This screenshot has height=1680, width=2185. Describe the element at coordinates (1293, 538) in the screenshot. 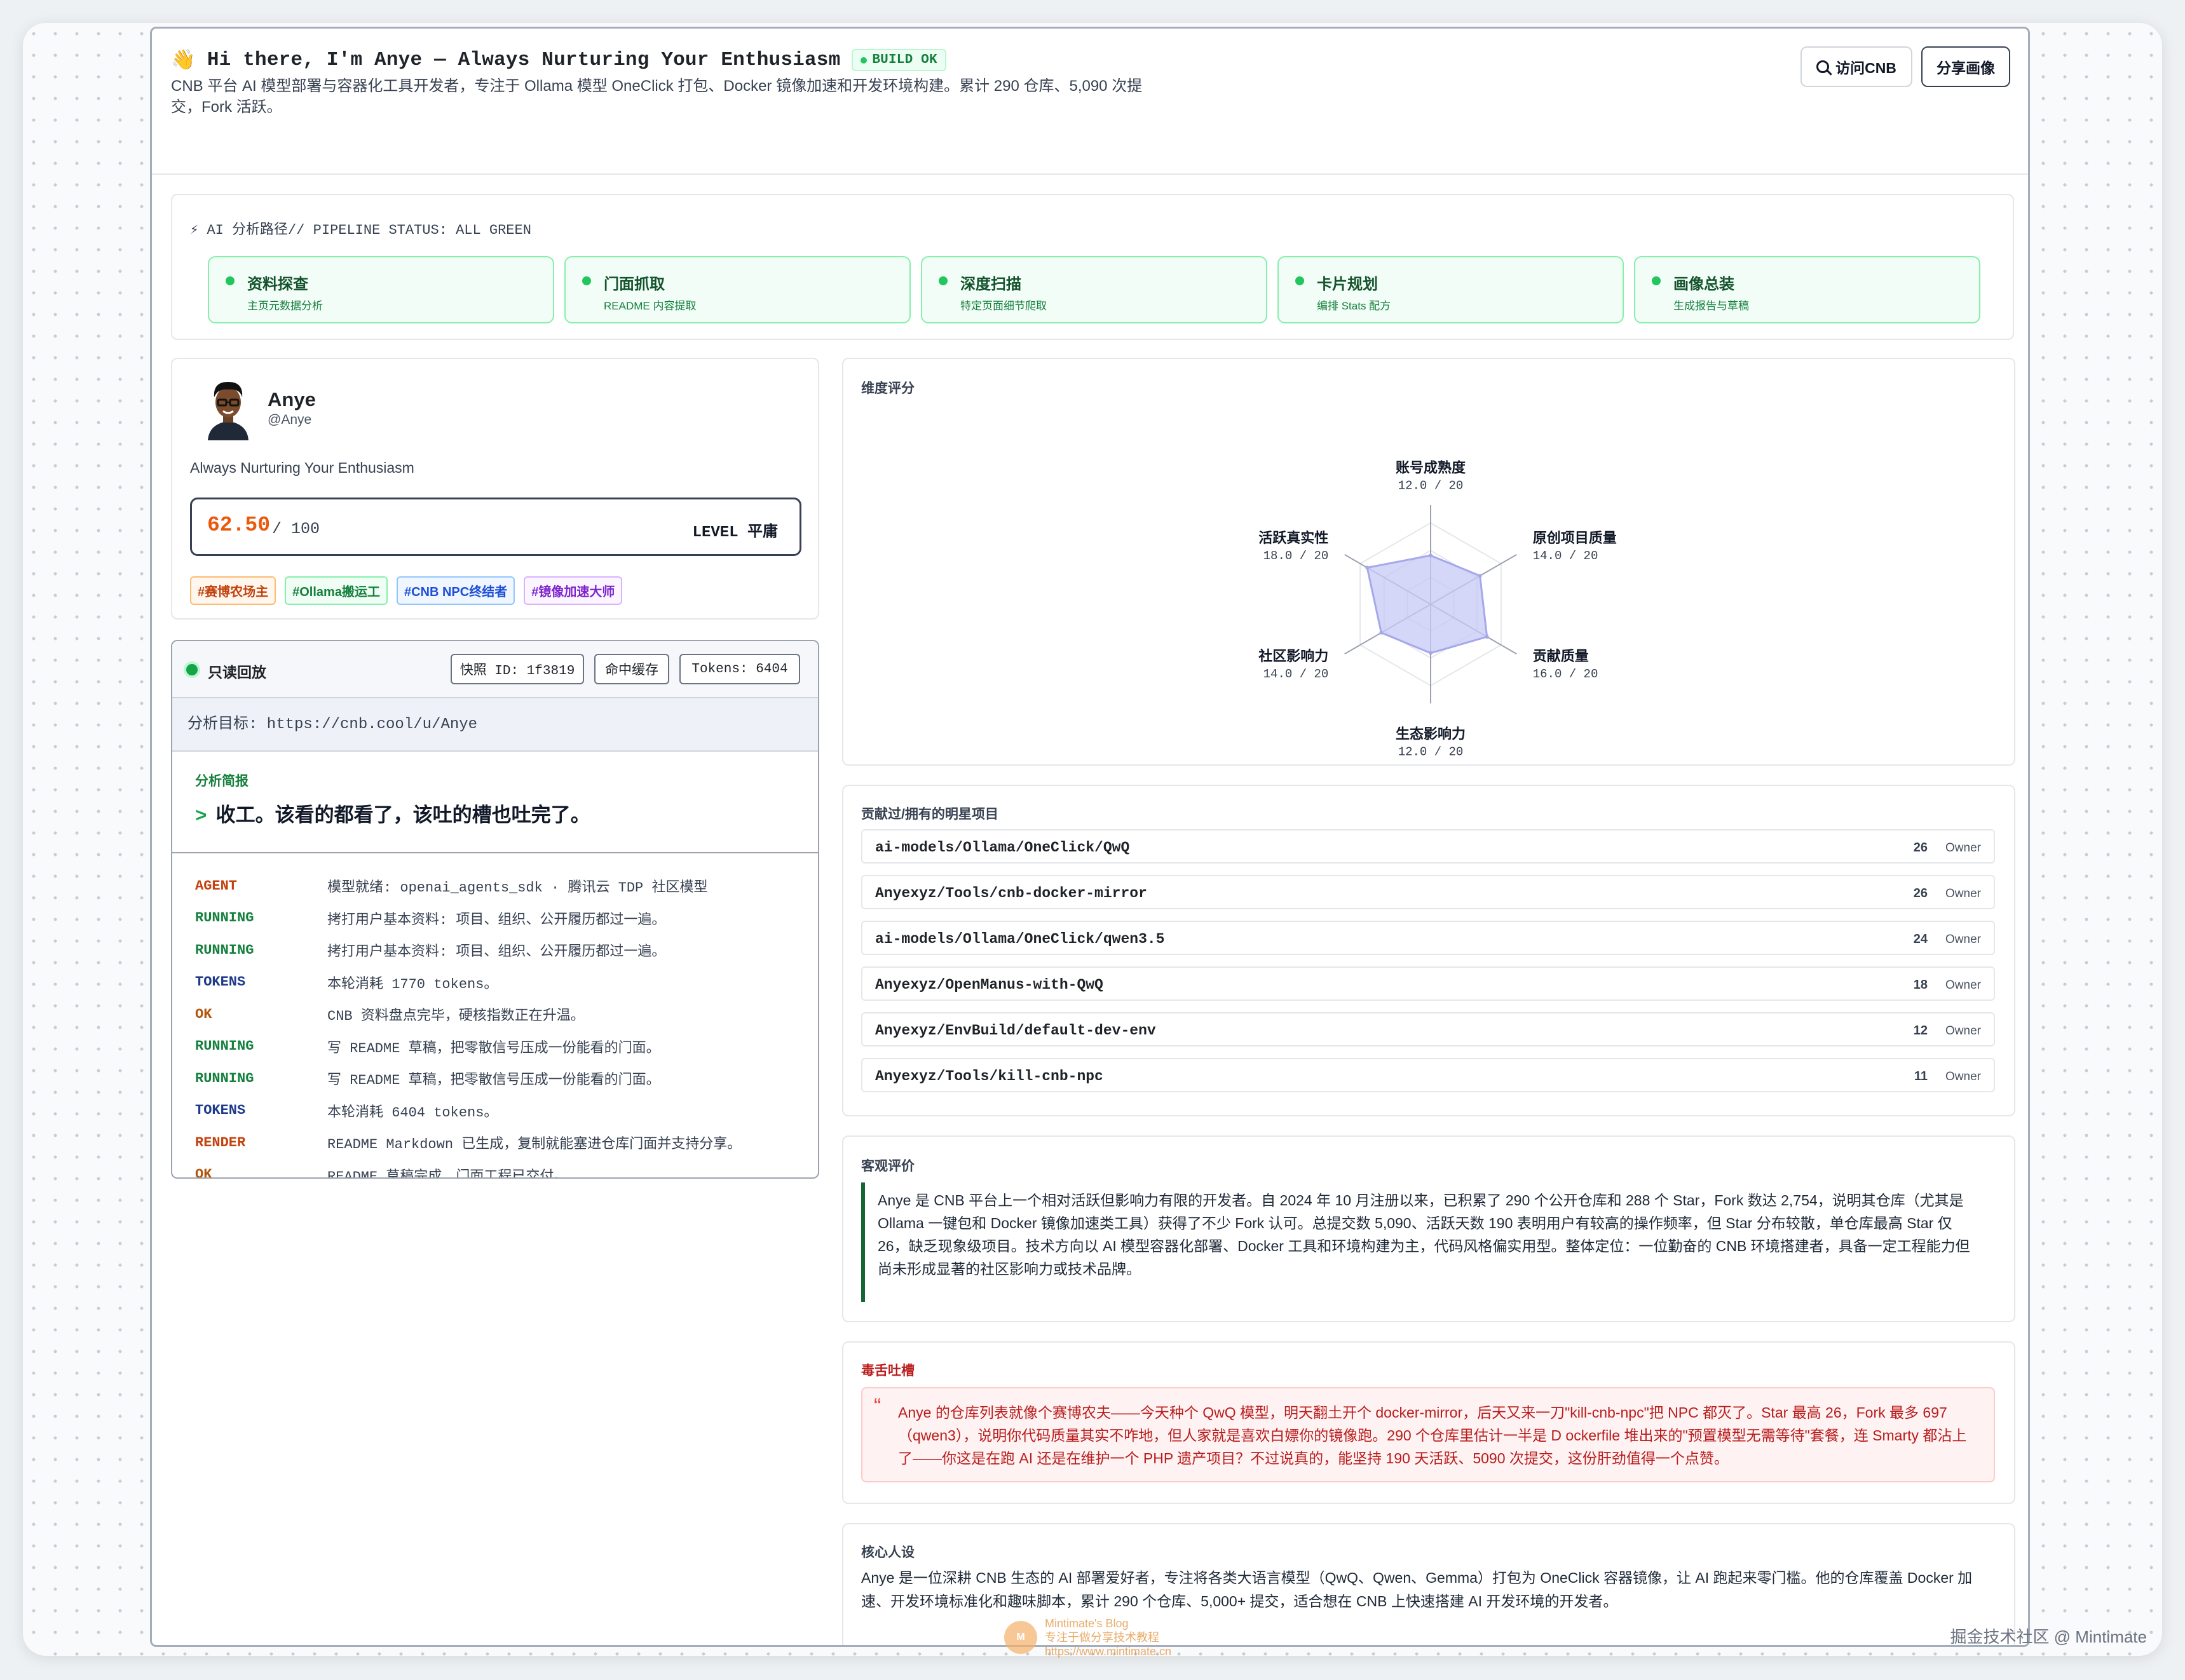

I see `radar-dimension-name: 活跃真实性` at that location.